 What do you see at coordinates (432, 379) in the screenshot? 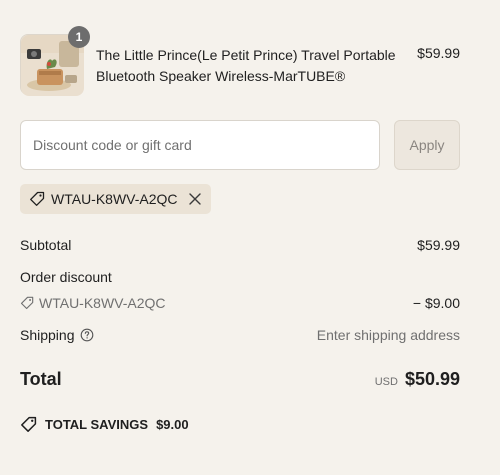
I see `total-amount: $50.99` at bounding box center [432, 379].